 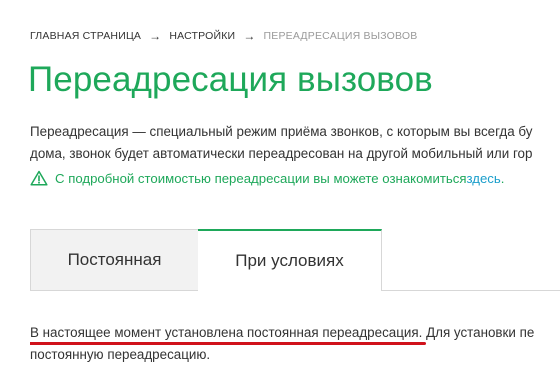 I want to click on breadcrumb-current: ПЕРЕАДРЕСАЦИЯ ВЫЗОВОВ, so click(x=340, y=36).